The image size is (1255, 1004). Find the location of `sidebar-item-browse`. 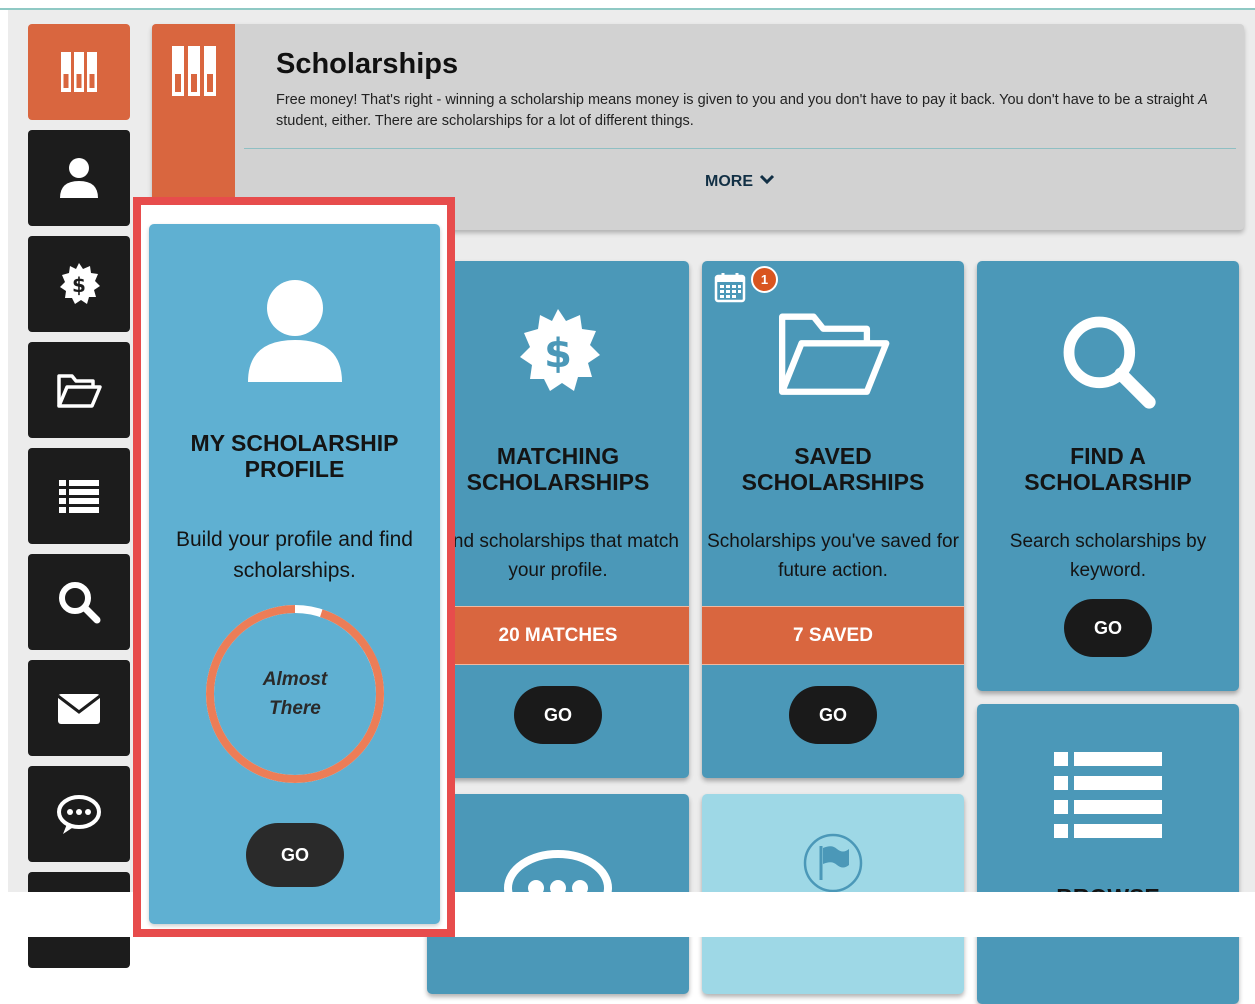

sidebar-item-browse is located at coordinates (79, 496).